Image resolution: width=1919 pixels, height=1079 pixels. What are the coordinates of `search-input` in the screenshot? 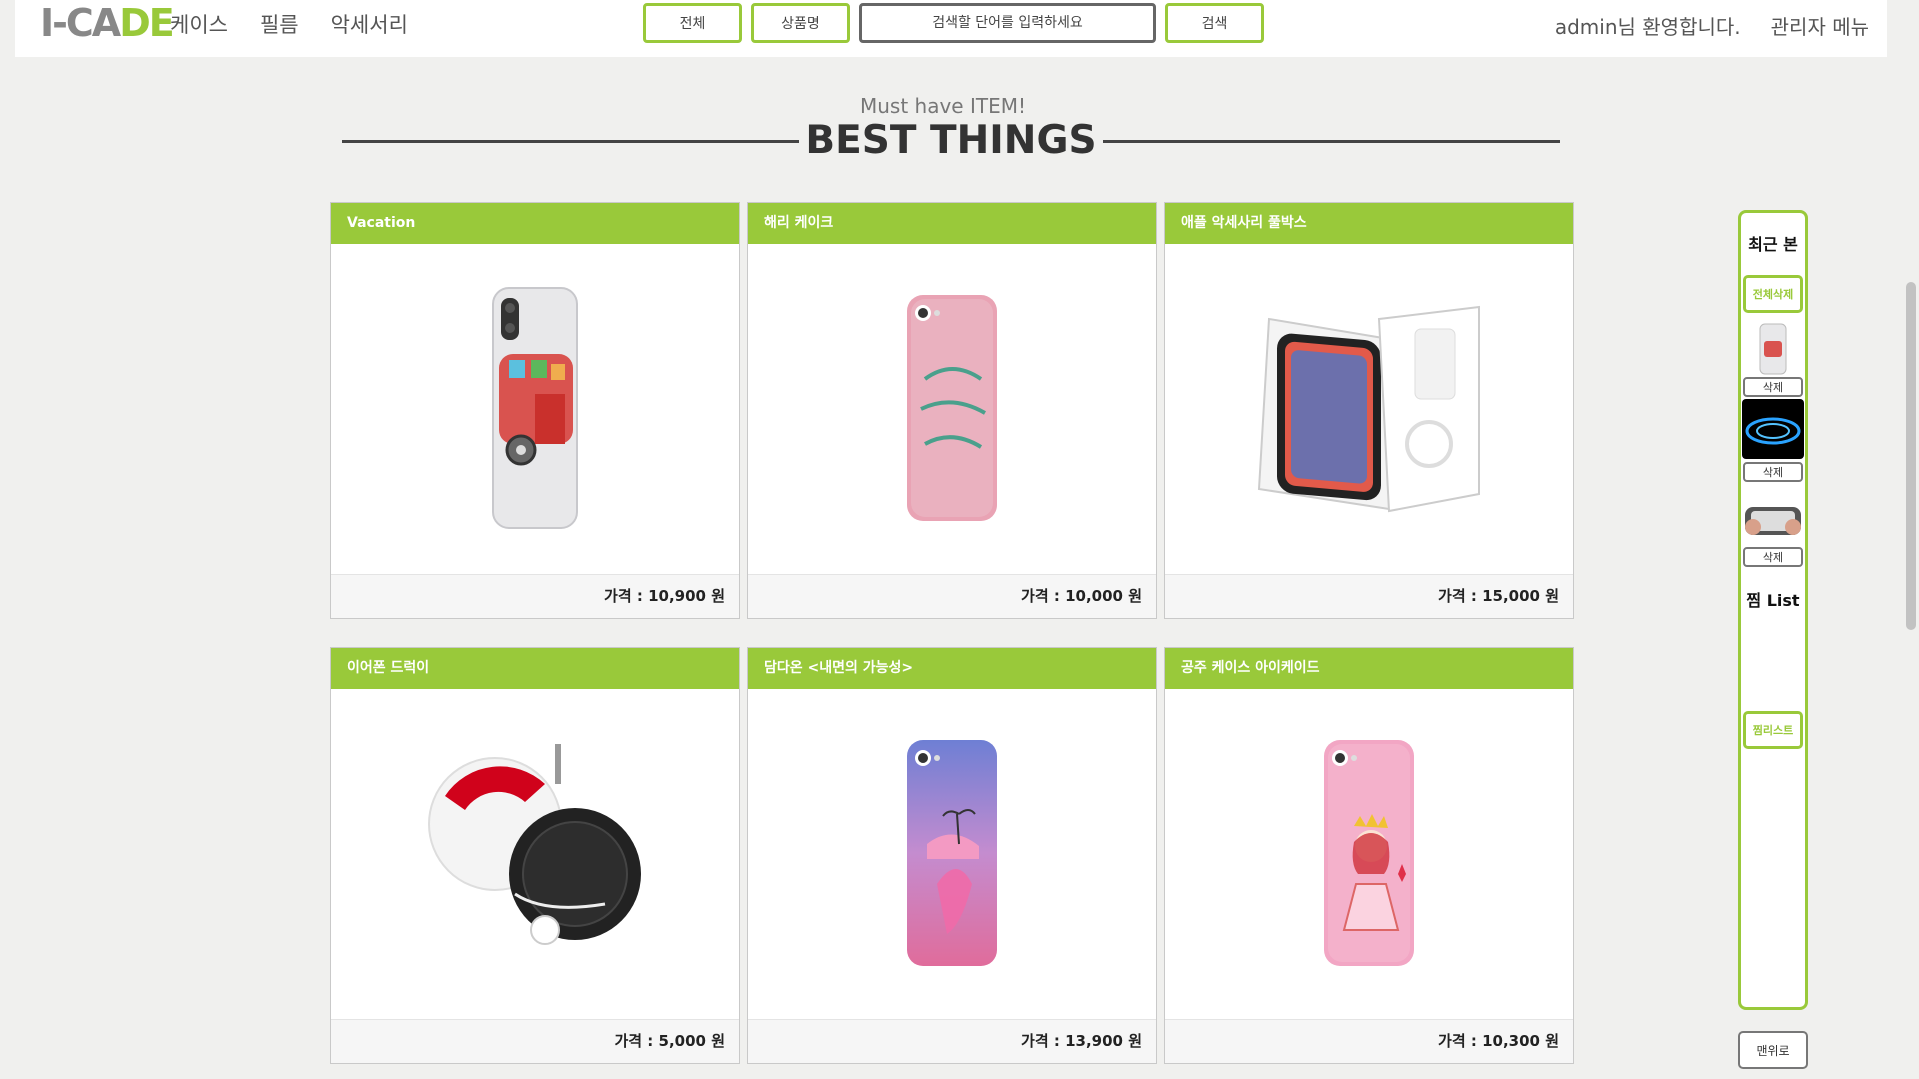 It's located at (1007, 23).